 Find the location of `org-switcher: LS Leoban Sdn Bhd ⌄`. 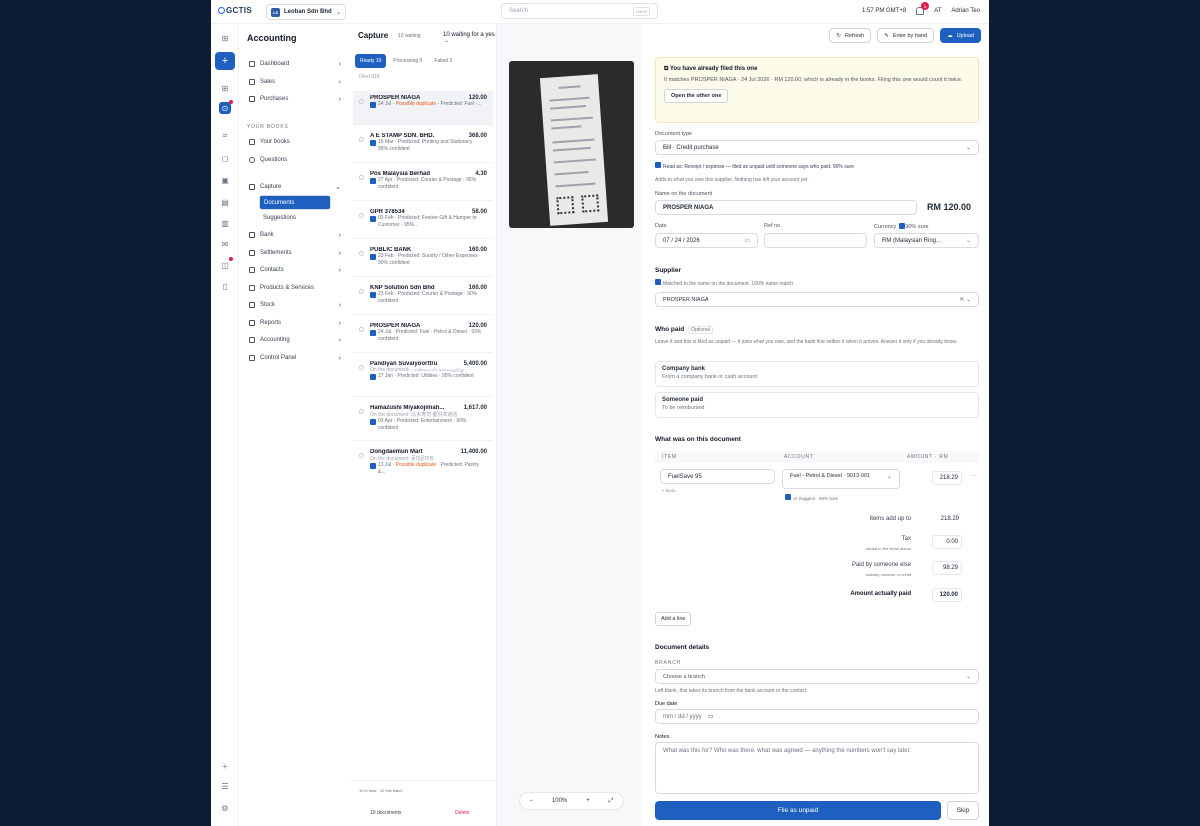

org-switcher: LS Leoban Sdn Bhd ⌄ is located at coordinates (306, 12).